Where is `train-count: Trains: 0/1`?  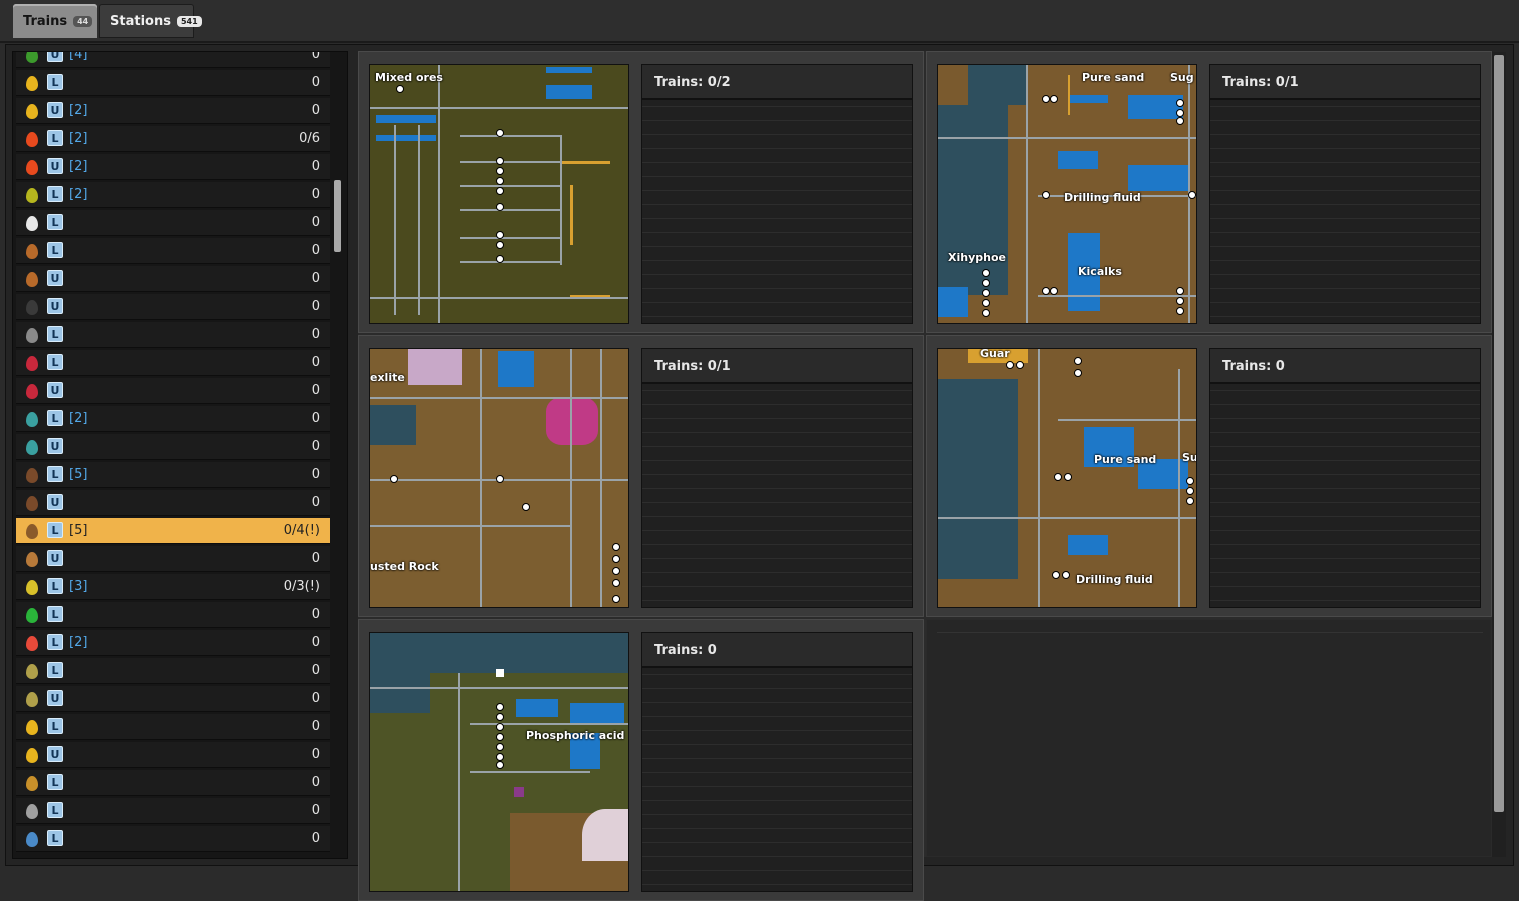
train-count: Trains: 0/1 is located at coordinates (1345, 82).